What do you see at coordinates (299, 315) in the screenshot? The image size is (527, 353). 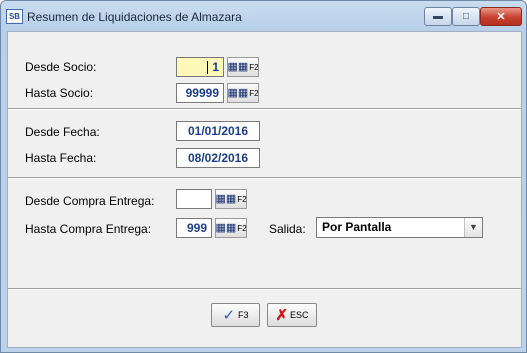 I see `escape-key-label: ESC` at bounding box center [299, 315].